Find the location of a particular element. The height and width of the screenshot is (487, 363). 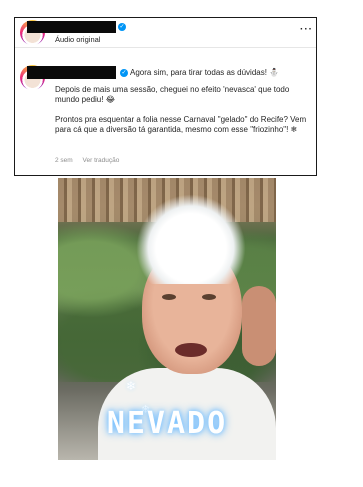

laughing-emoji-icon: 😂 is located at coordinates (110, 99).